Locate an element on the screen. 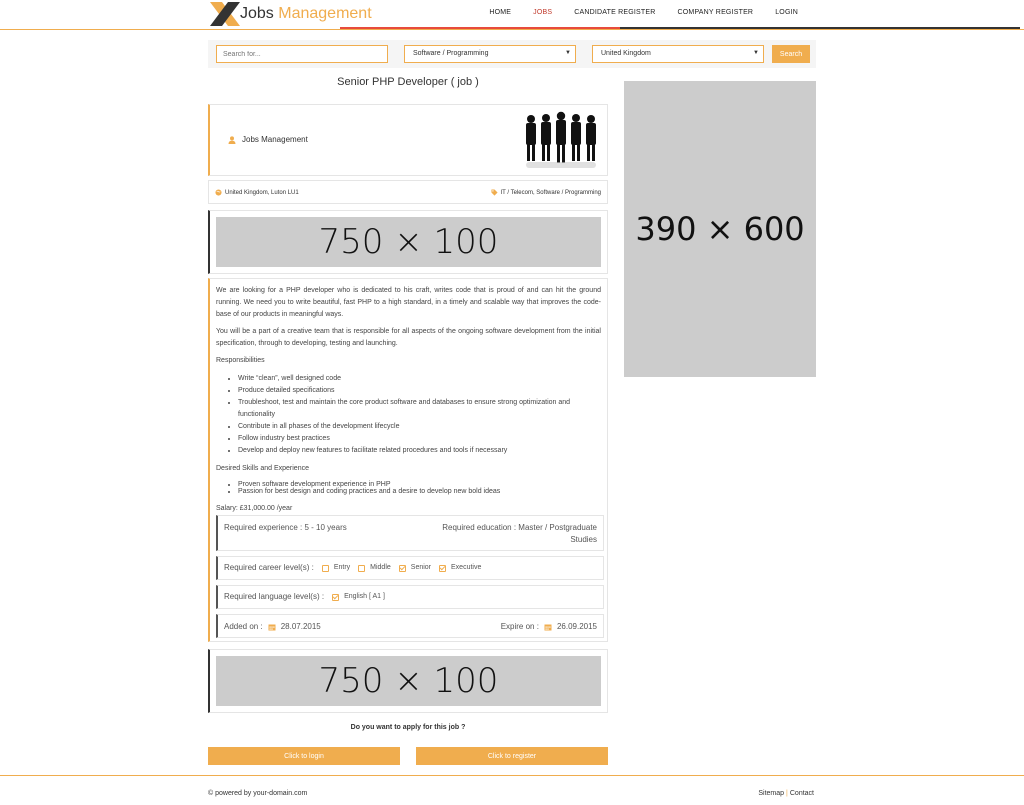  added-date: Added on : 28.07.2015 is located at coordinates (272, 627).